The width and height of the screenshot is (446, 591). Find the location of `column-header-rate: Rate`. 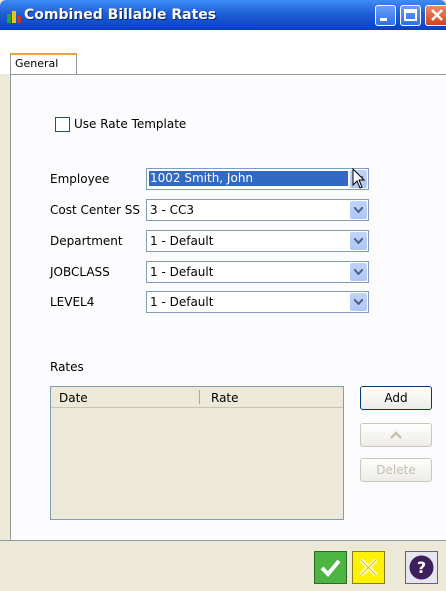

column-header-rate: Rate is located at coordinates (225, 398).